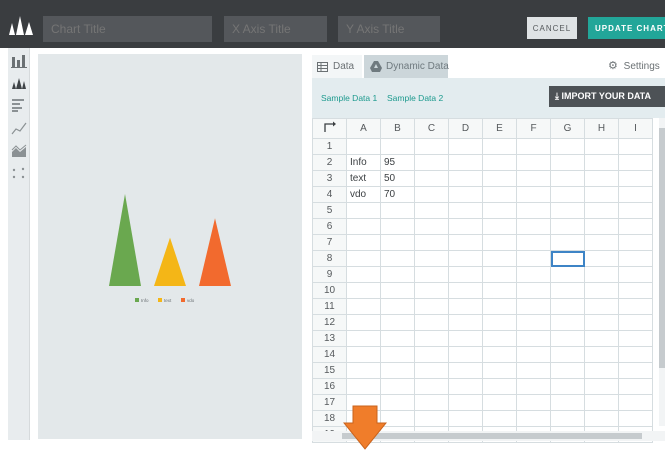  Describe the element at coordinates (329, 354) in the screenshot. I see `row-header: 14` at that location.